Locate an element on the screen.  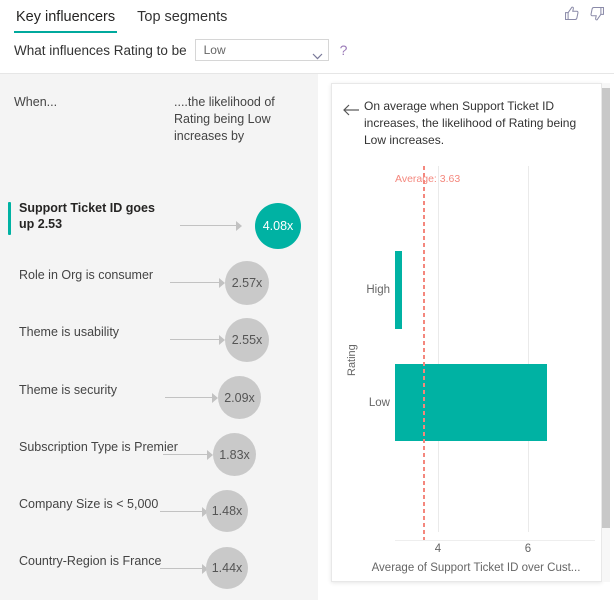
vertical-scrollbar-thumb is located at coordinates (606, 308).